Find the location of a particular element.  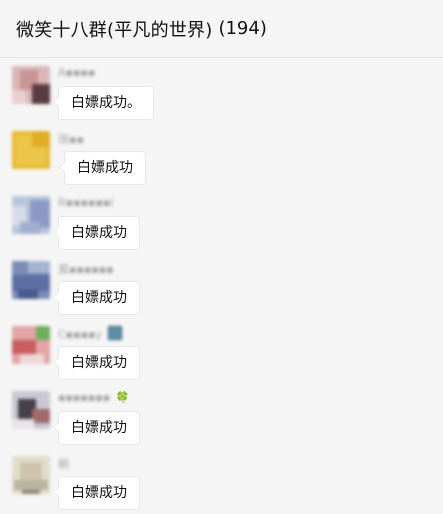

sender-name: ▪▪▪▪▪▪▪ 🍀 is located at coordinates (93, 398).